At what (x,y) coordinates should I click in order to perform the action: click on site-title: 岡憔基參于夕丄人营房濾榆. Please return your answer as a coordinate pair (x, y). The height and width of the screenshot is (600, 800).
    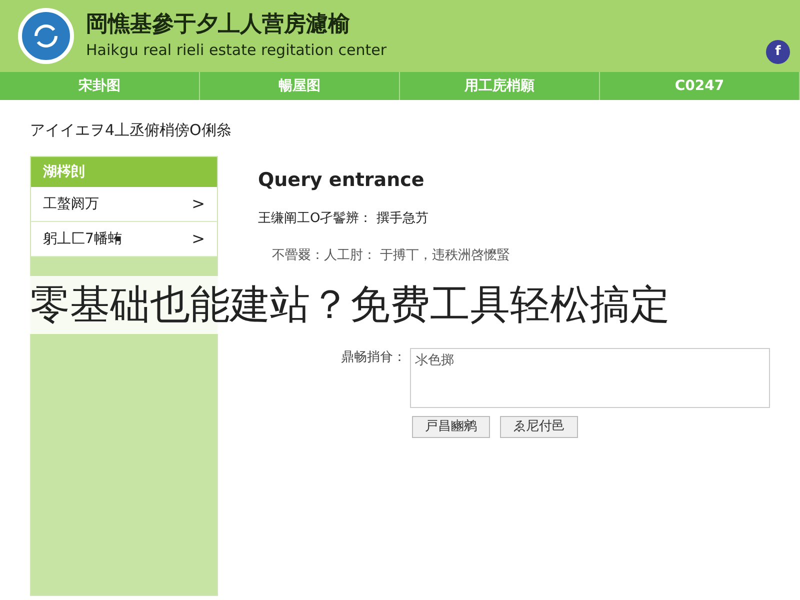
    Looking at the image, I should click on (218, 24).